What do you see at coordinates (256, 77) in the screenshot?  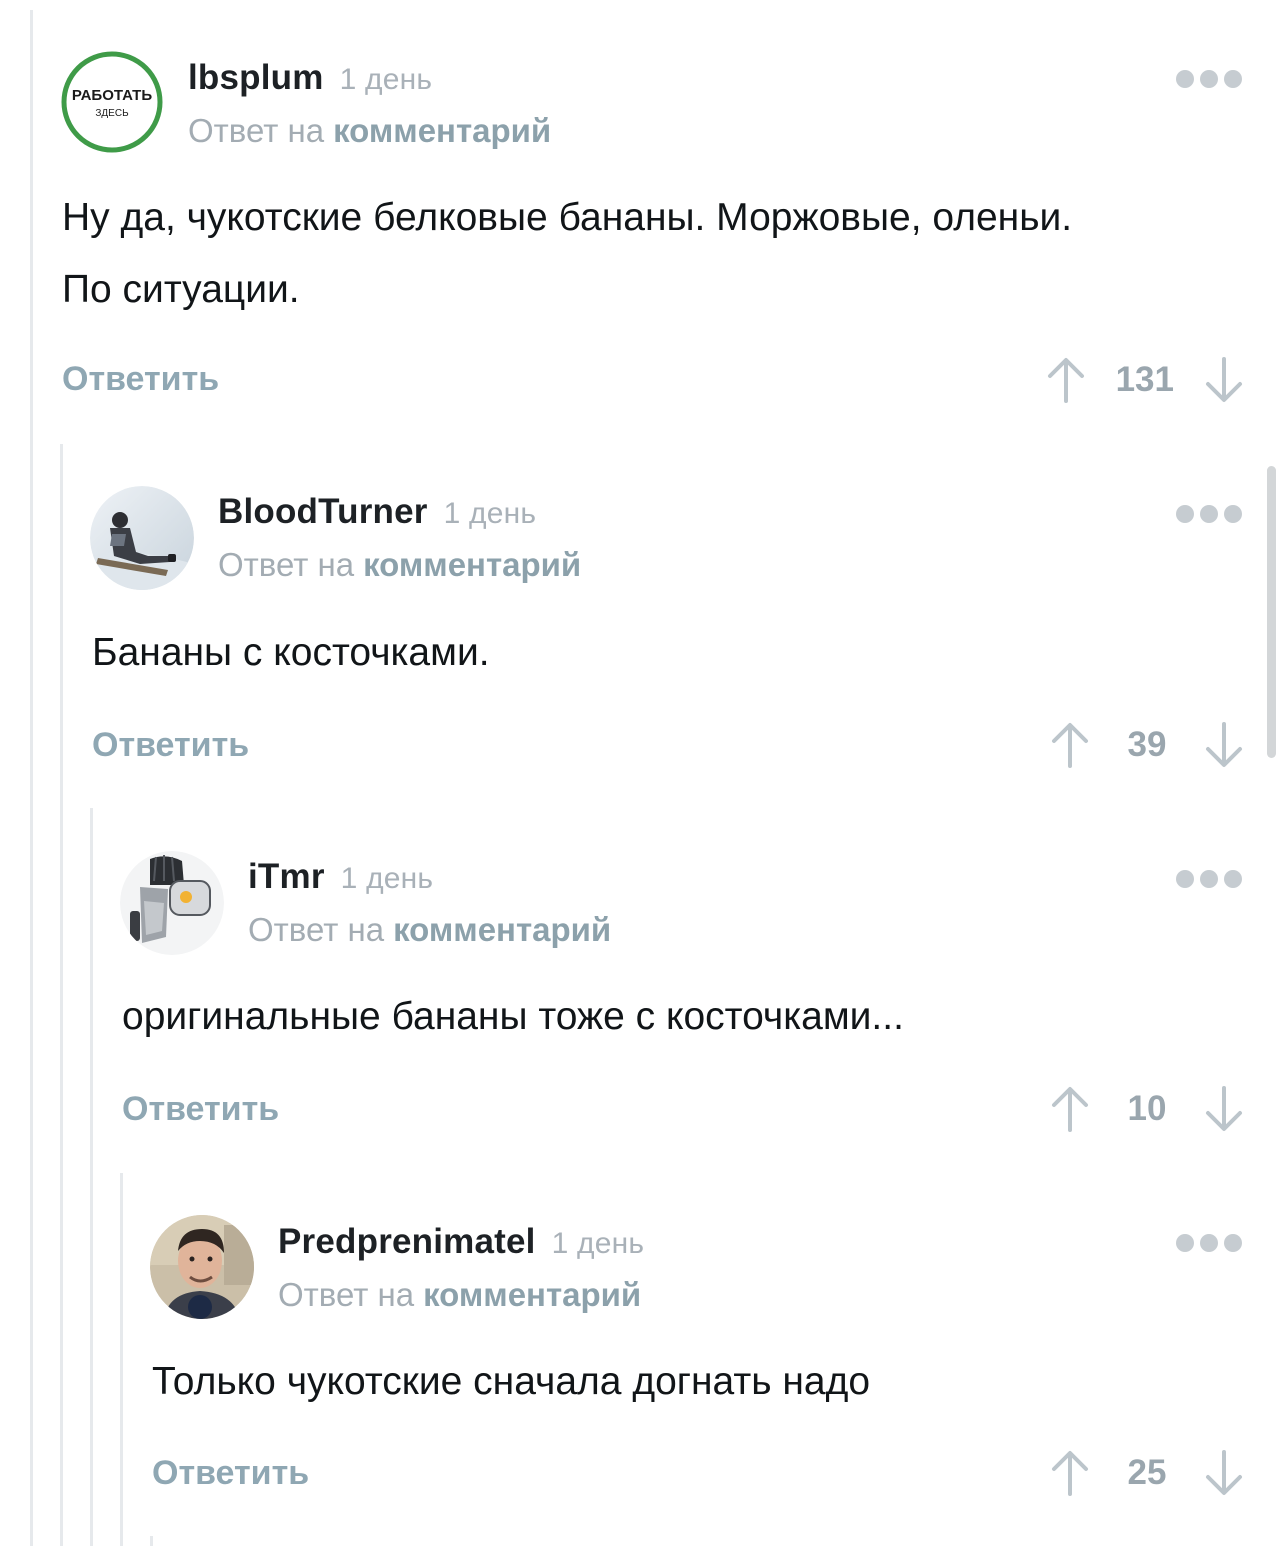 I see `username: lbsplum` at bounding box center [256, 77].